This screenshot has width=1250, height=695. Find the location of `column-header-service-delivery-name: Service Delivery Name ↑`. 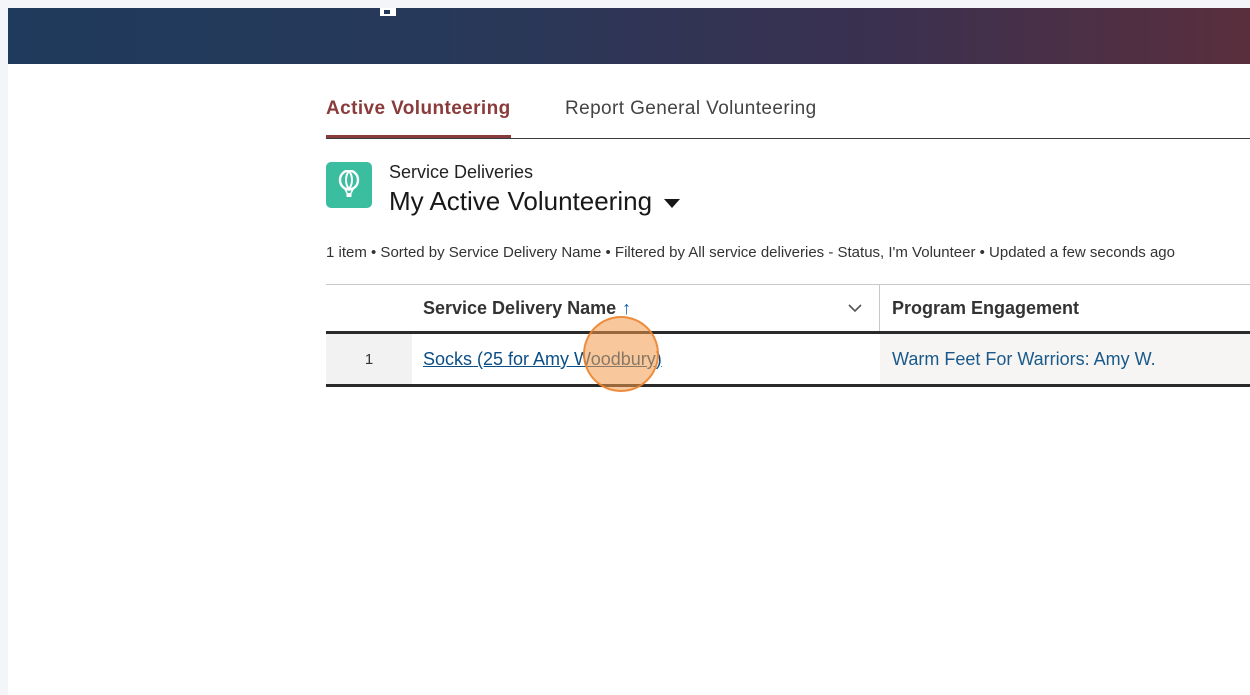

column-header-service-delivery-name: Service Delivery Name ↑ is located at coordinates (650, 308).